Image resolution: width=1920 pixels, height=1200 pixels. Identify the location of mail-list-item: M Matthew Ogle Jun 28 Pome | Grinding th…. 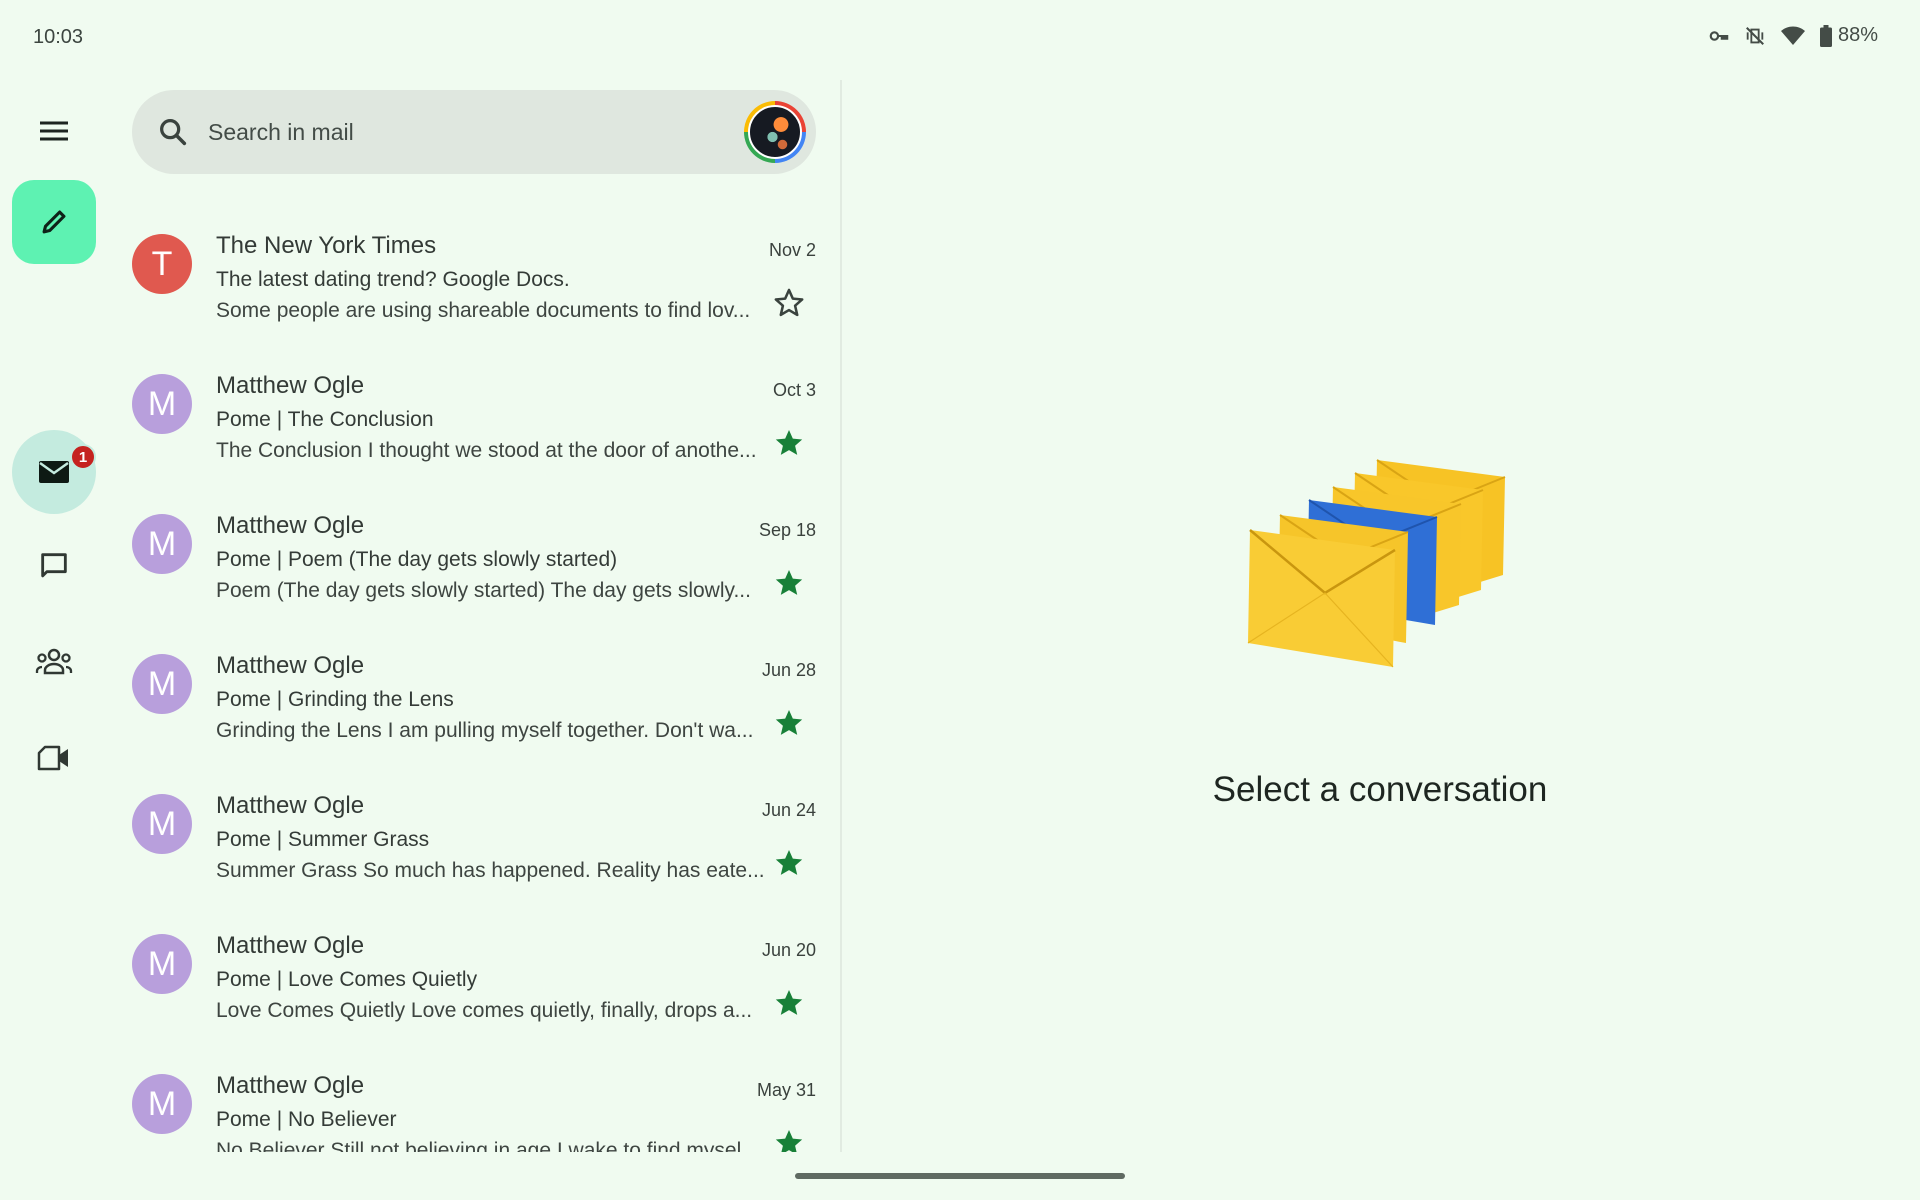
(470, 710).